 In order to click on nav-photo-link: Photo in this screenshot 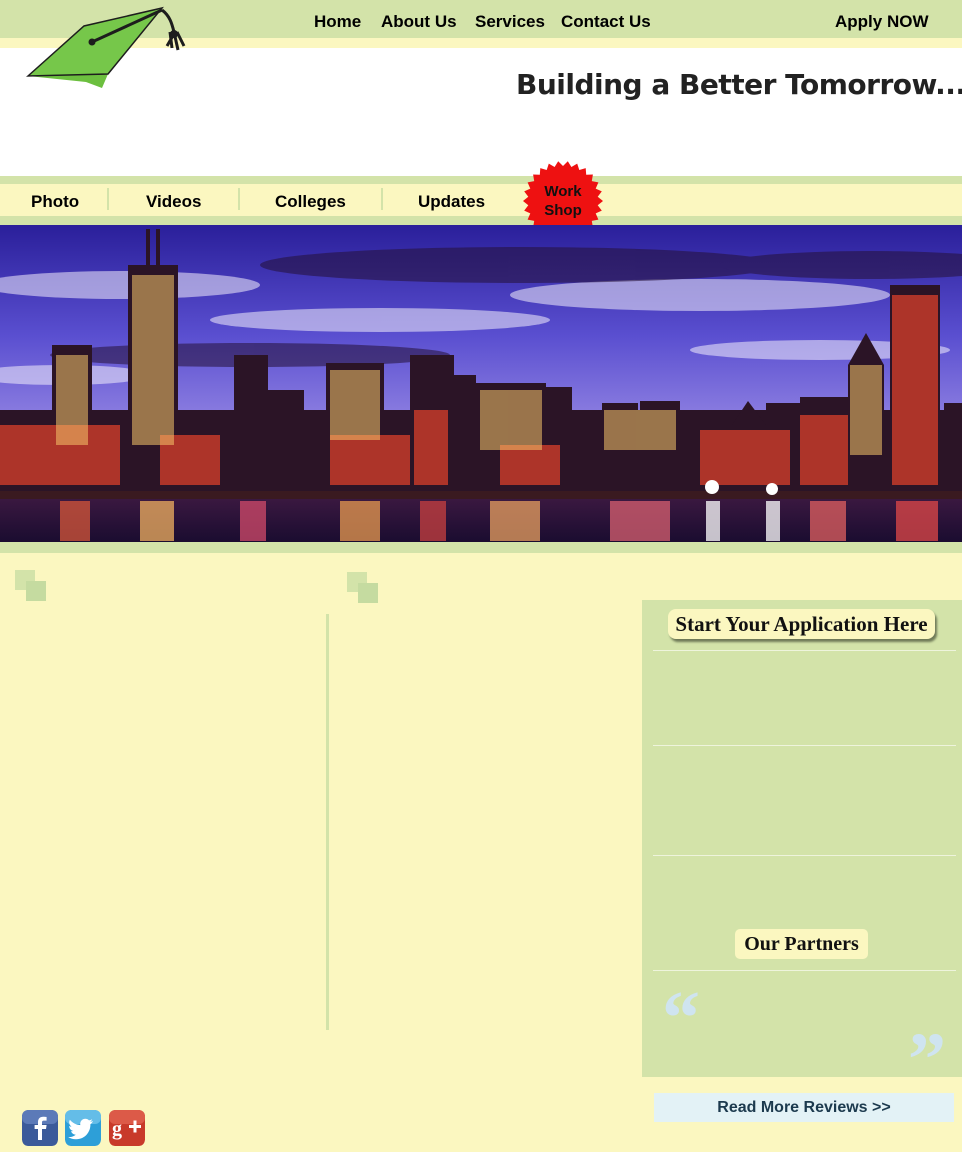, I will do `click(55, 202)`.